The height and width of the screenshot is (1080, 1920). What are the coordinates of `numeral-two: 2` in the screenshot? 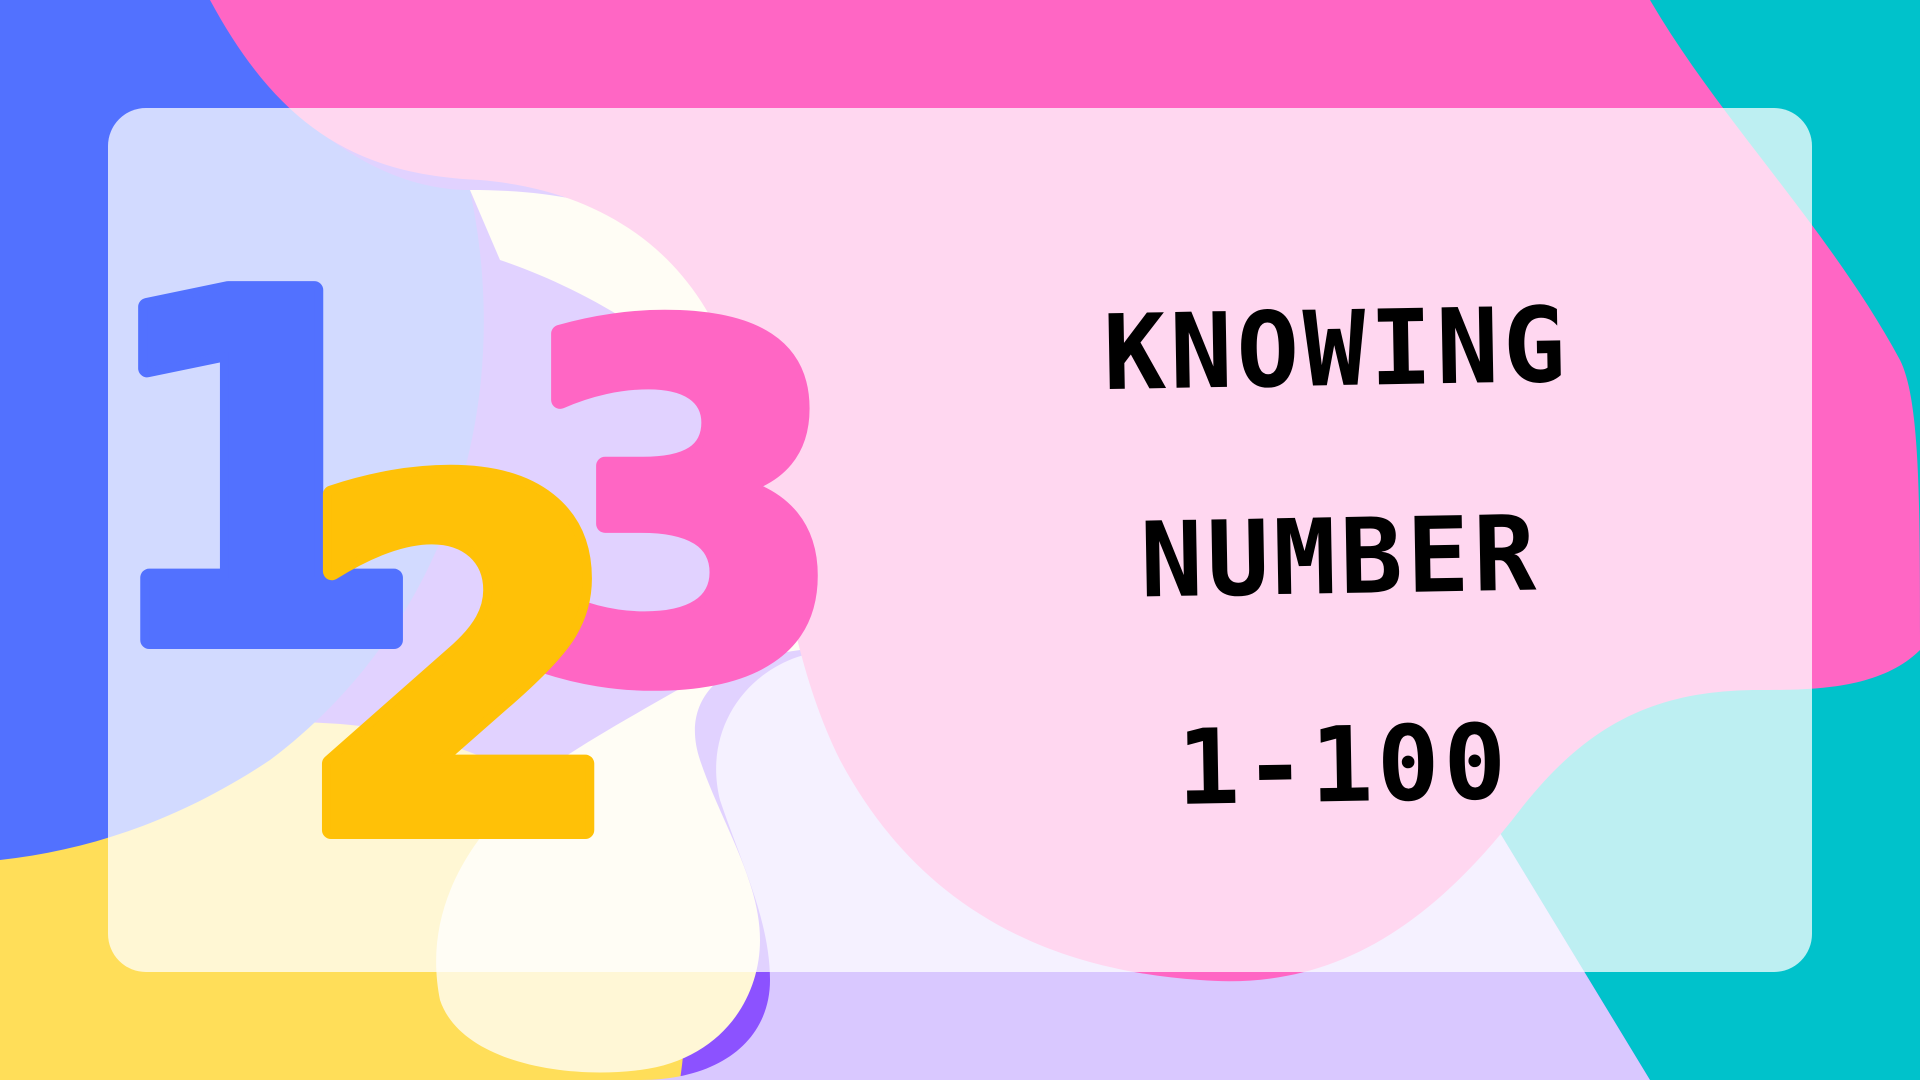 It's located at (460, 664).